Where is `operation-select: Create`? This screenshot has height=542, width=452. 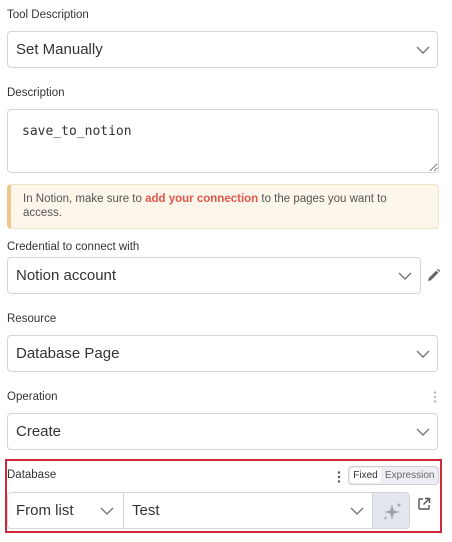
operation-select: Create is located at coordinates (222, 431).